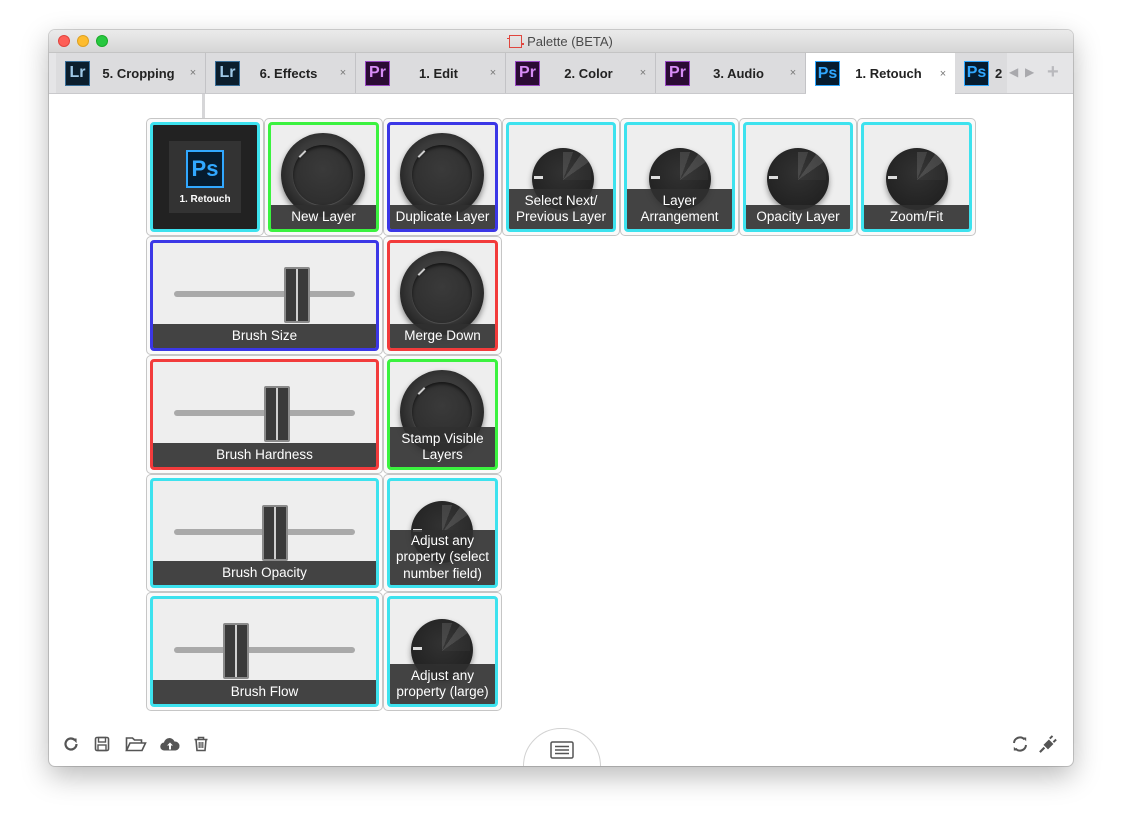  Describe the element at coordinates (203, 106) in the screenshot. I see `active-tab-indicator` at that location.